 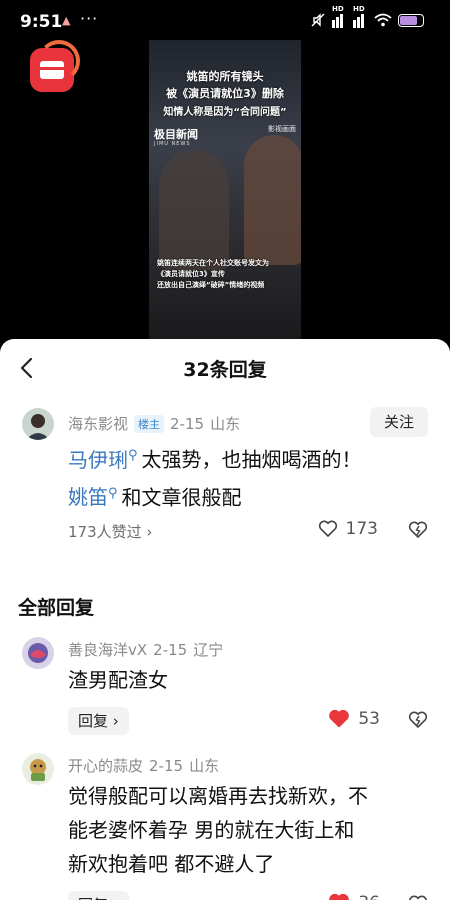 I want to click on wifi-icon, so click(x=383, y=20).